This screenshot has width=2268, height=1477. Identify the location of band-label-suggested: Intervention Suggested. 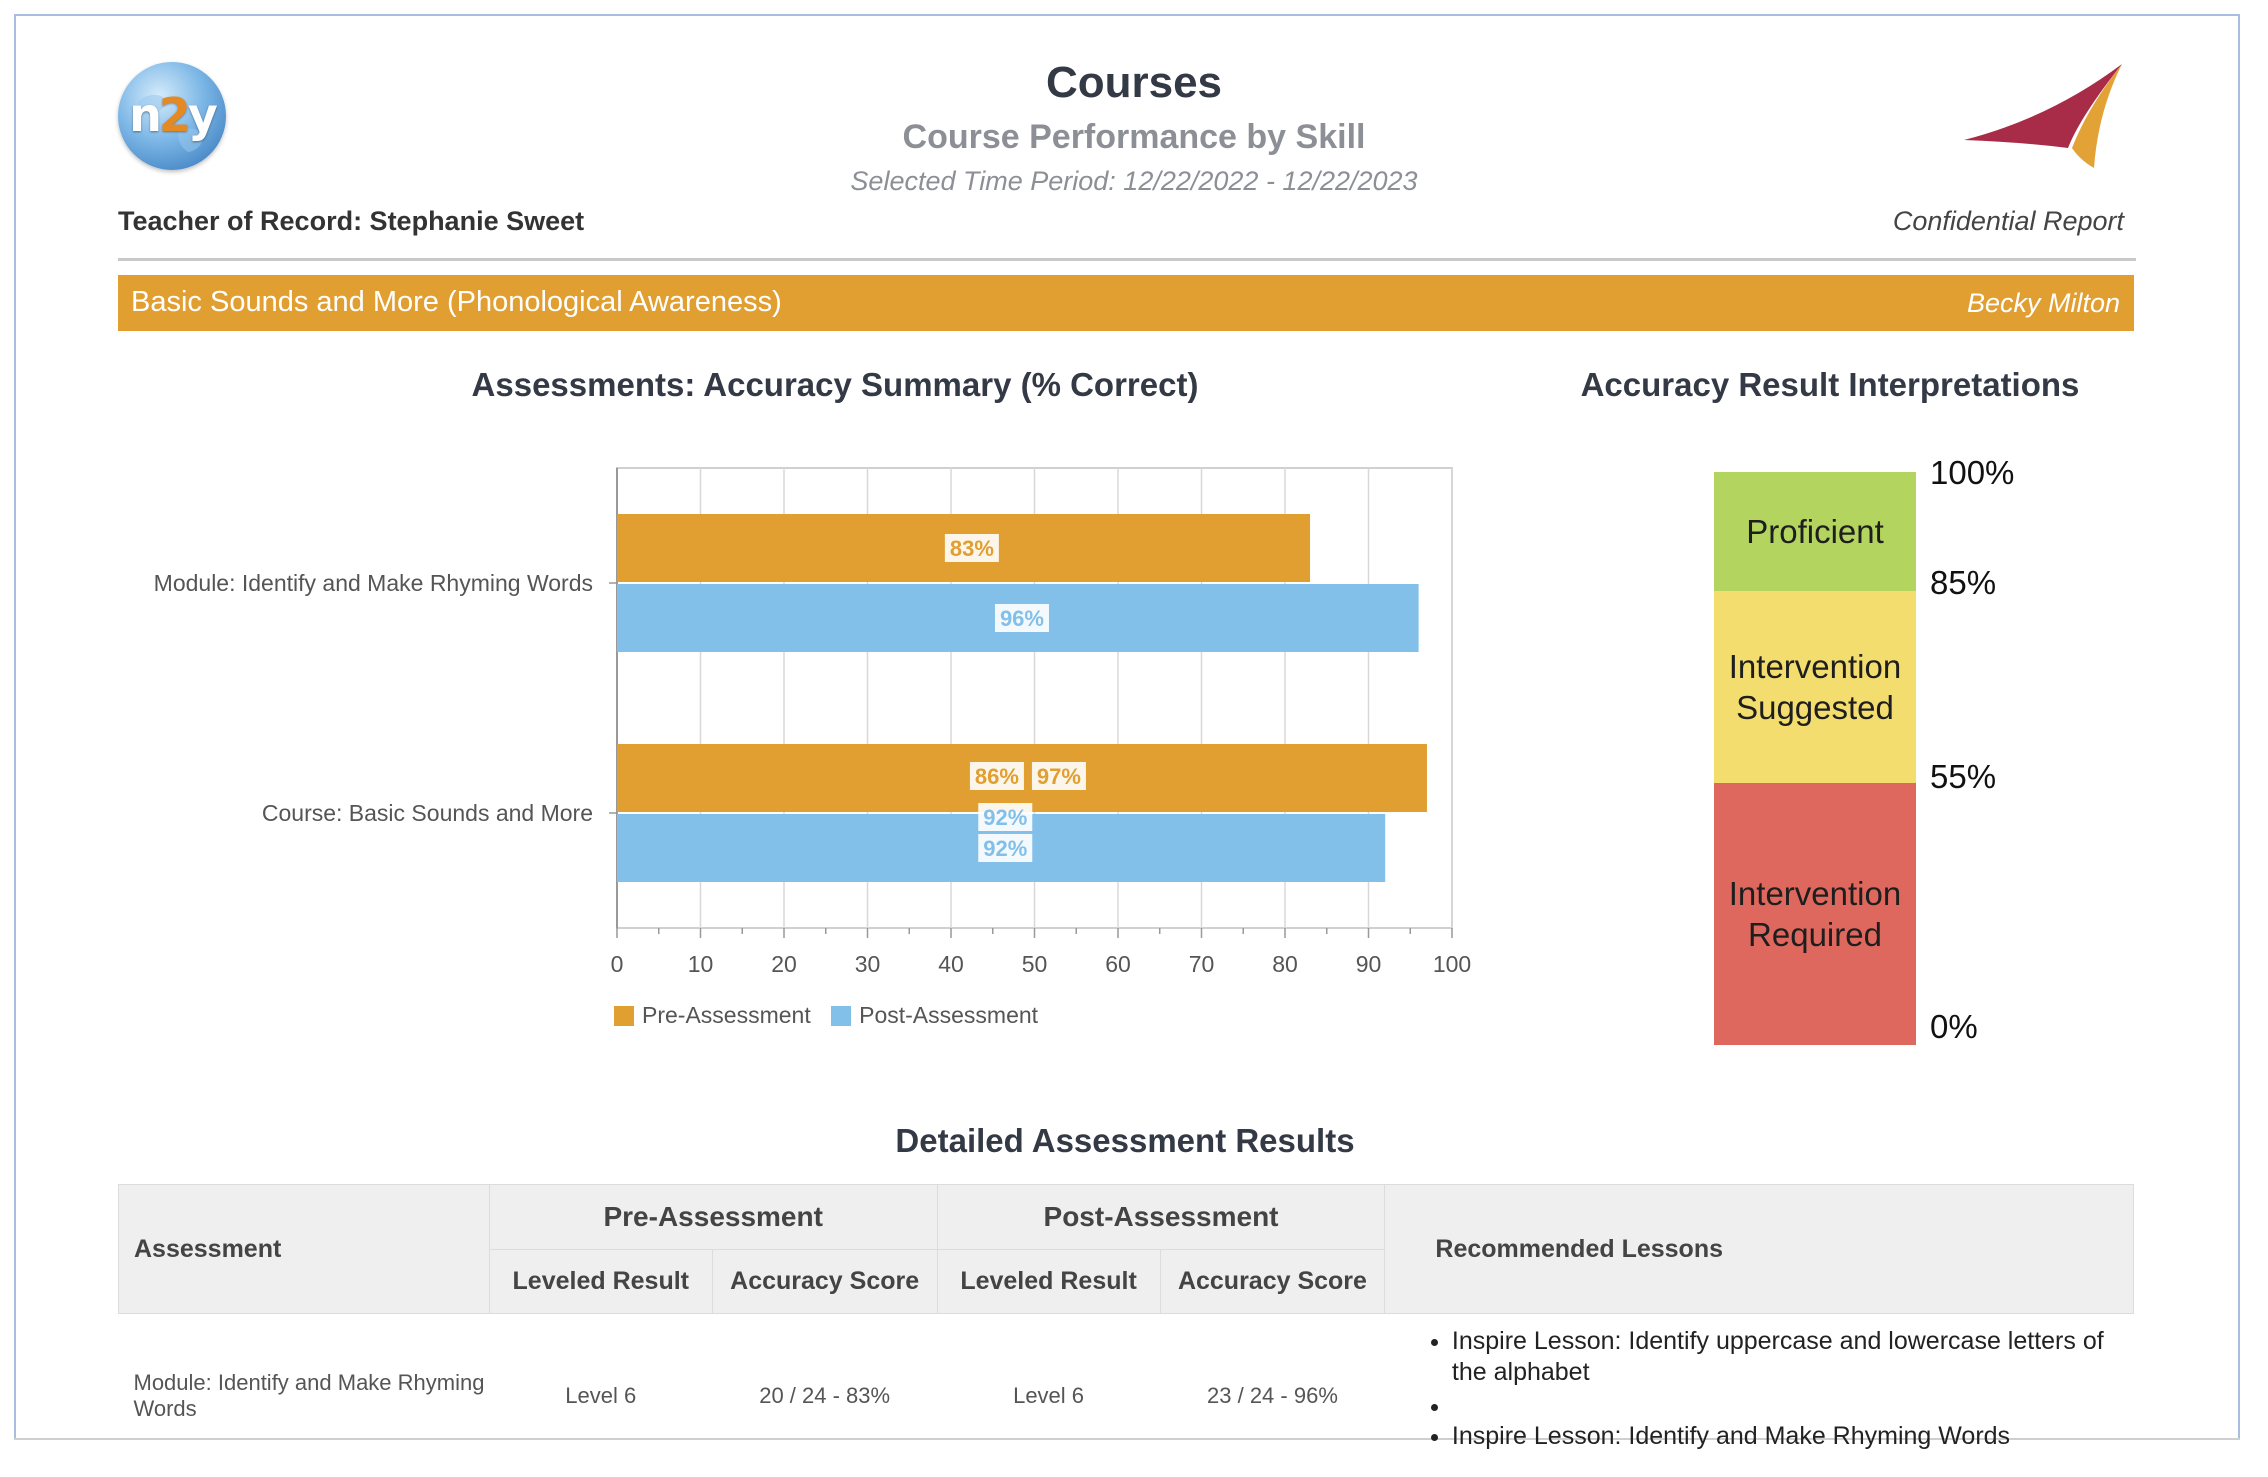
(1815, 687).